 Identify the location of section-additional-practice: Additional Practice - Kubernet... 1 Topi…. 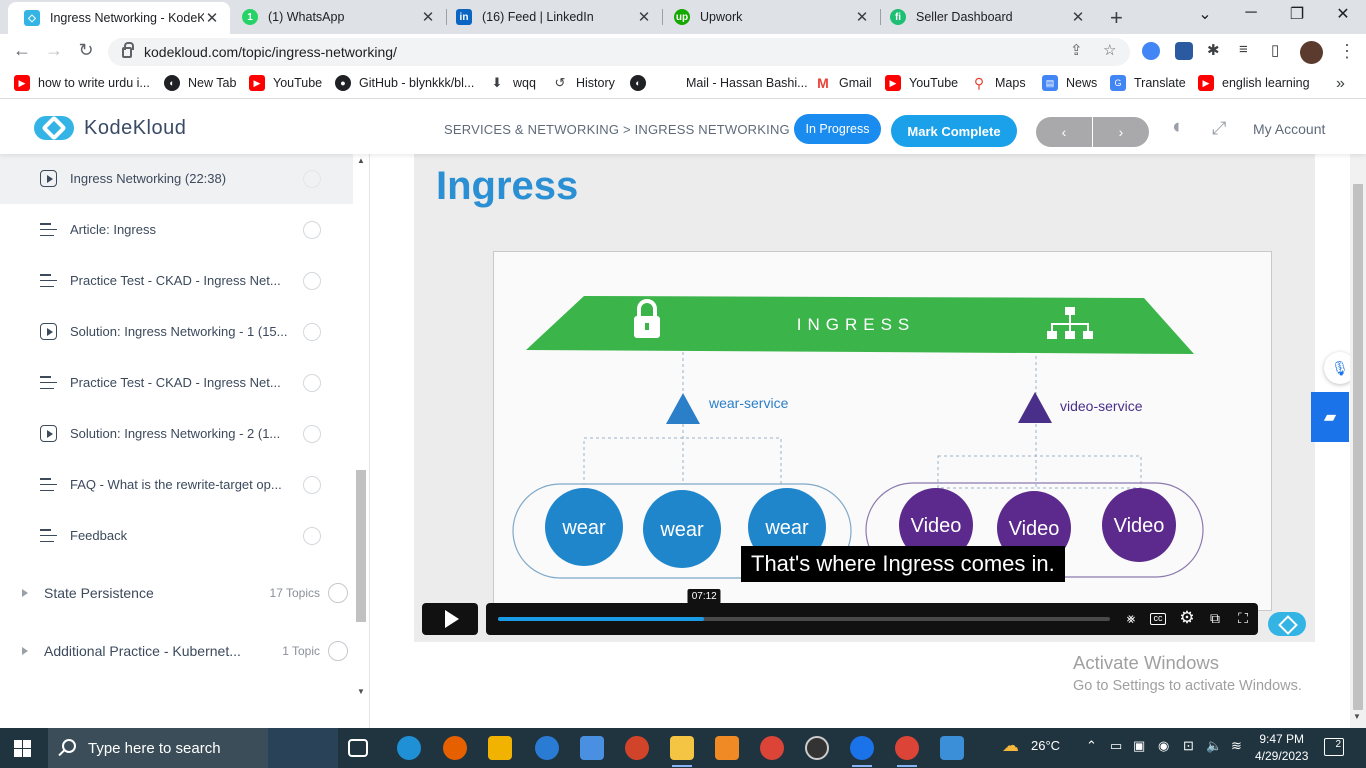
(176, 651).